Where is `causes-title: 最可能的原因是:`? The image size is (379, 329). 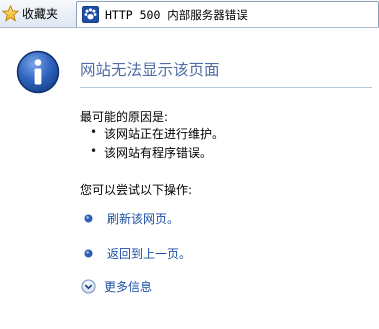 causes-title: 最可能的原因是: is located at coordinates (124, 117).